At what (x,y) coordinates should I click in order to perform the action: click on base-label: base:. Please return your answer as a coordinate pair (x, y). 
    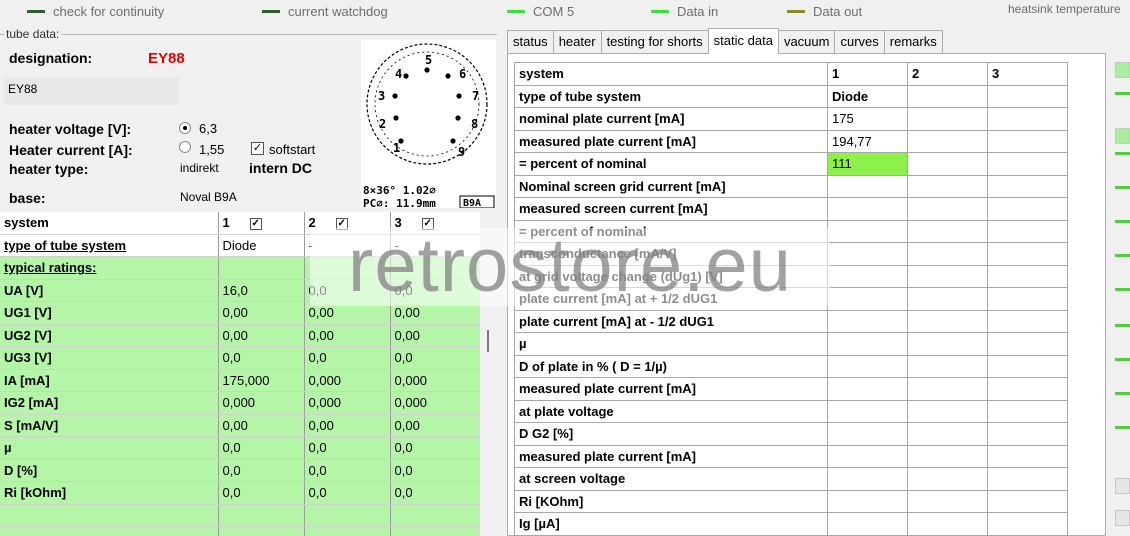
    Looking at the image, I should click on (27, 198).